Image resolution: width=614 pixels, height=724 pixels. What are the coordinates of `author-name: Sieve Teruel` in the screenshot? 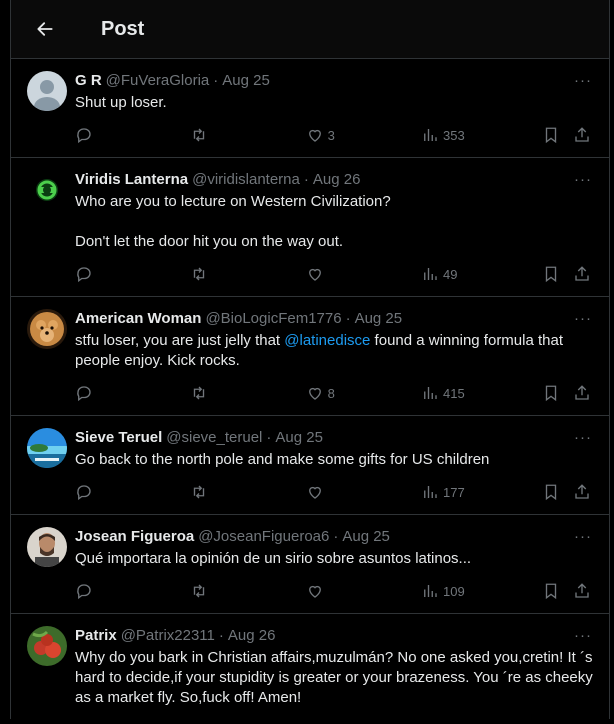 It's located at (118, 438).